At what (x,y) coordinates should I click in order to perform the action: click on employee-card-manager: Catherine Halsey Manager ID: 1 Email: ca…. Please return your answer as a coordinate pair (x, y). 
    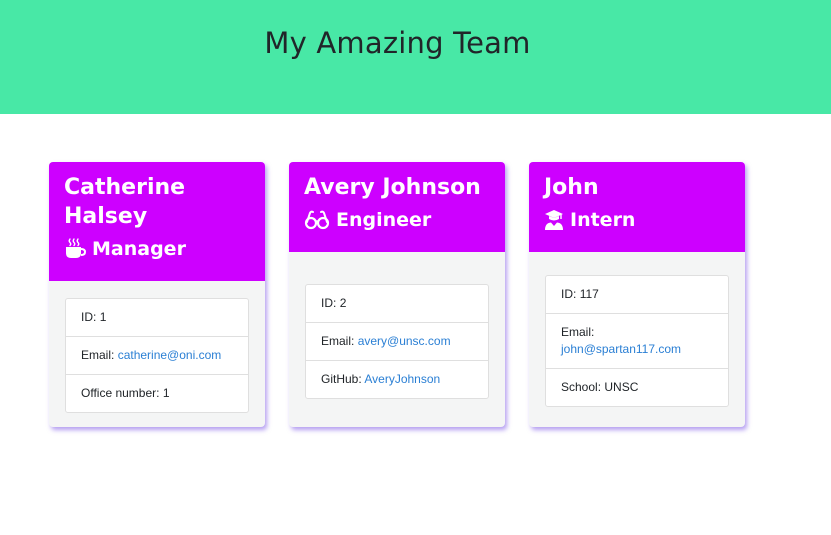
    Looking at the image, I should click on (157, 294).